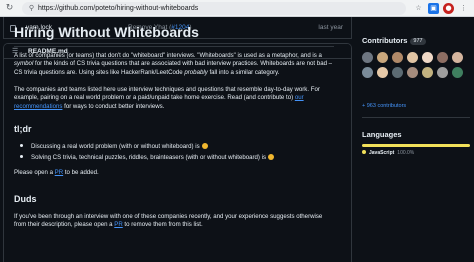 This screenshot has height=262, width=474. Describe the element at coordinates (174, 46) in the screenshot. I see `title-divider` at that location.